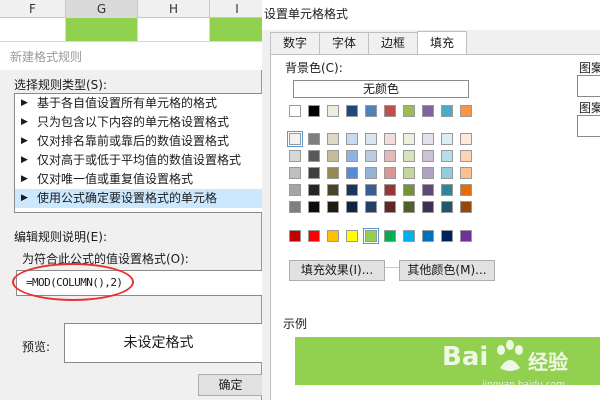 Image resolution: width=600 pixels, height=400 pixels. What do you see at coordinates (588, 126) in the screenshot?
I see `pattern-style-dropdown` at bounding box center [588, 126].